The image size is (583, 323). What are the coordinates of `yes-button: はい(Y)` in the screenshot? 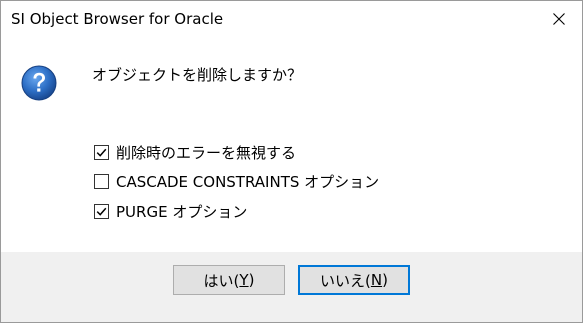 It's located at (229, 280).